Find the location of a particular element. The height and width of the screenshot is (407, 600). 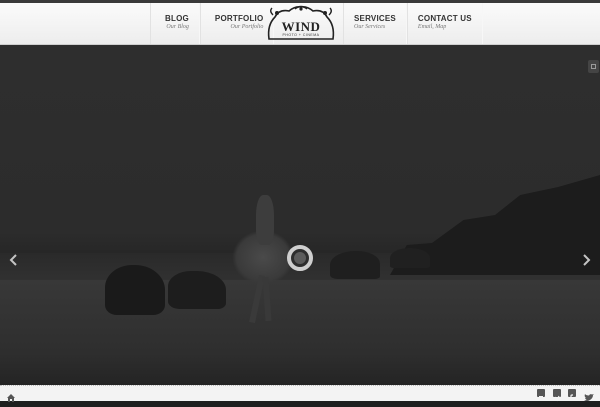

nav-sub: Email, Map is located at coordinates (432, 27).